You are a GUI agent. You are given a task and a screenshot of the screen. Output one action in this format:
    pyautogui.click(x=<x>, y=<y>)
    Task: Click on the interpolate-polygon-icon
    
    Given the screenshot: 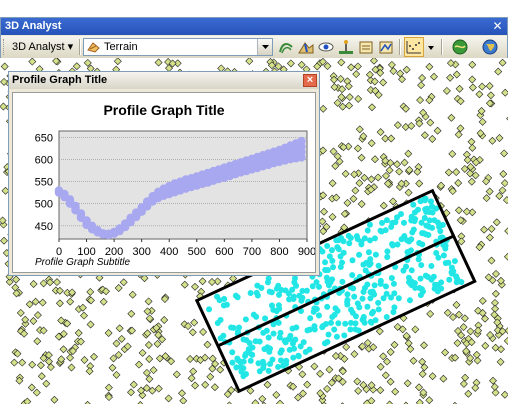 What is the action you would take?
    pyautogui.click(x=386, y=47)
    